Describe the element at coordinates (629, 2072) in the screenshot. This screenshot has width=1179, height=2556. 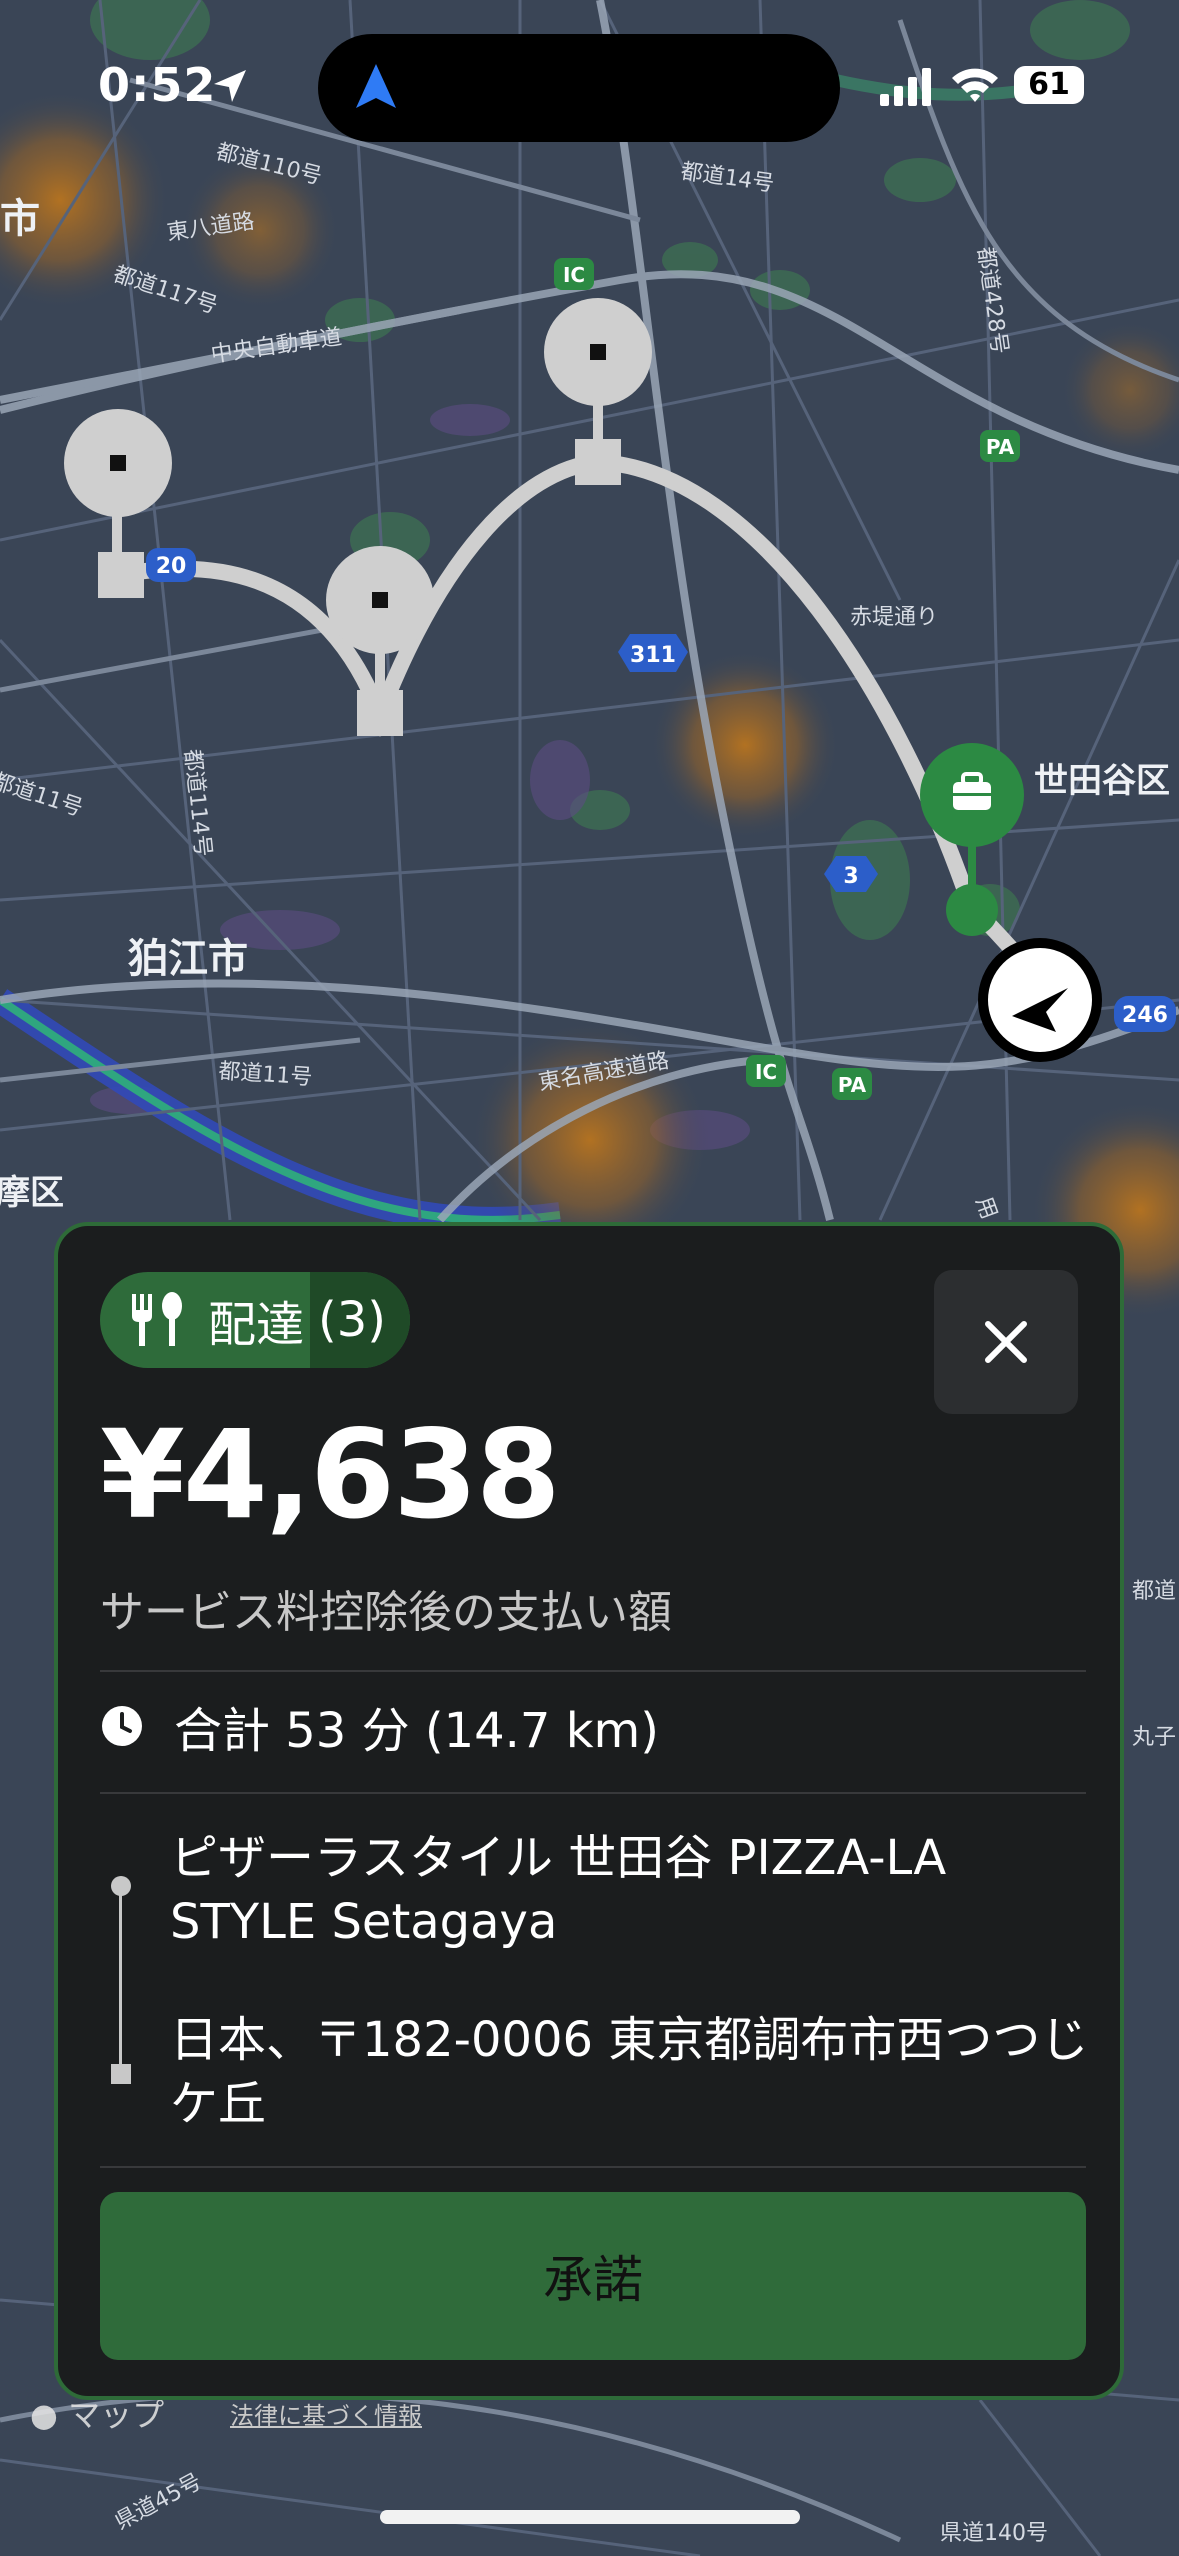
I see `dropoff-address: 日本、〒182-0006 東京都調布市西つつじケ丘` at that location.